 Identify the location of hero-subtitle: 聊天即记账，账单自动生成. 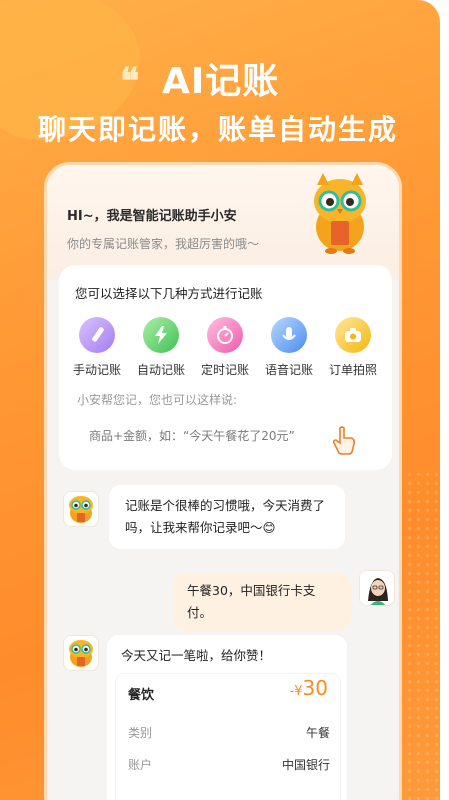
(218, 129).